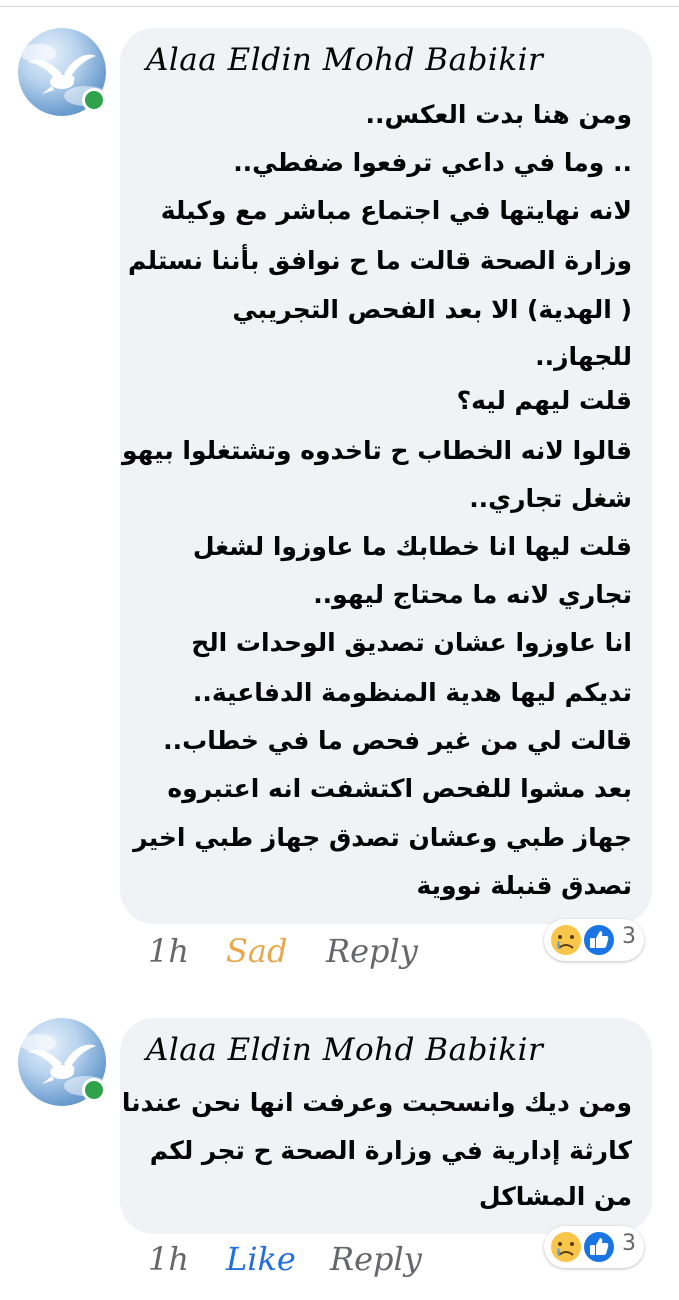  Describe the element at coordinates (412, 546) in the screenshot. I see `comment-text-line: قلت ليها انا خطابك ما عاوزوا لشغل` at that location.